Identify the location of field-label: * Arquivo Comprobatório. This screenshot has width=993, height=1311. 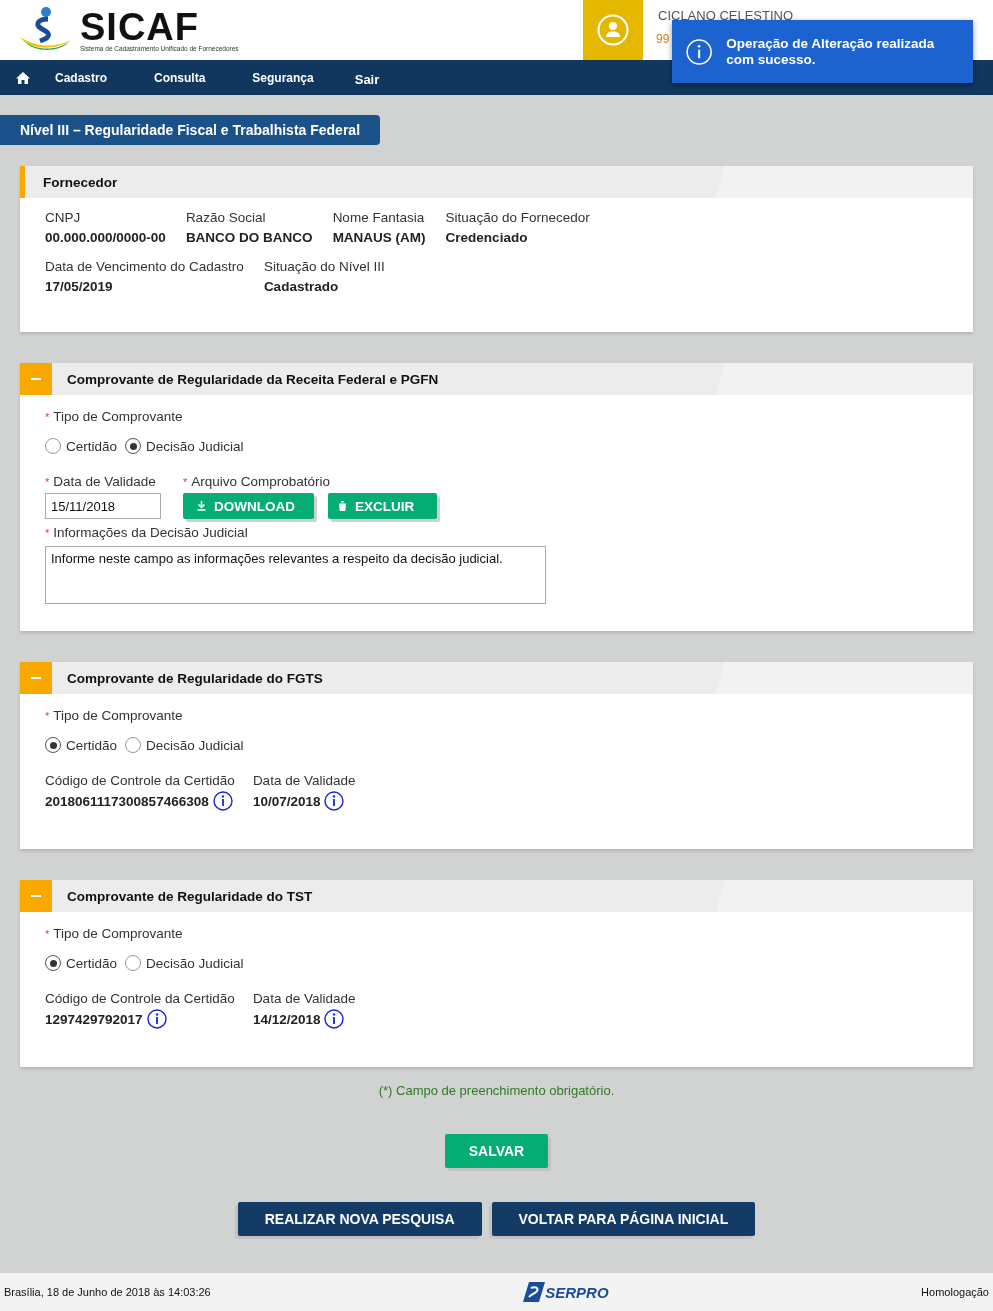
(257, 481).